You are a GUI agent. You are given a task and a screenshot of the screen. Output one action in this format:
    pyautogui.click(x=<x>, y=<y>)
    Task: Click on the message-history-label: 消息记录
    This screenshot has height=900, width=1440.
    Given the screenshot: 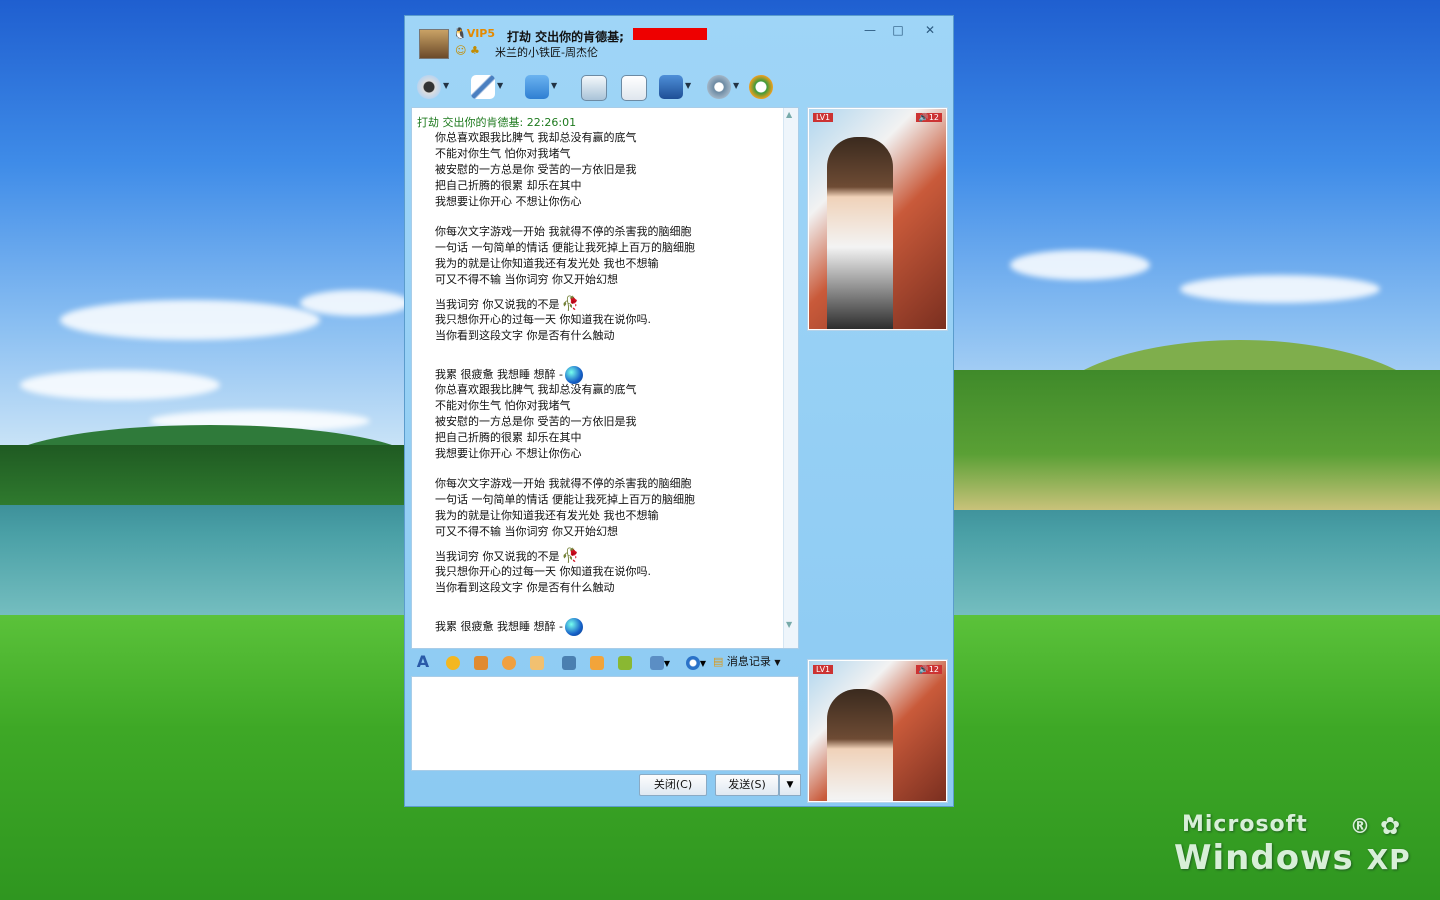 What is the action you would take?
    pyautogui.click(x=748, y=661)
    